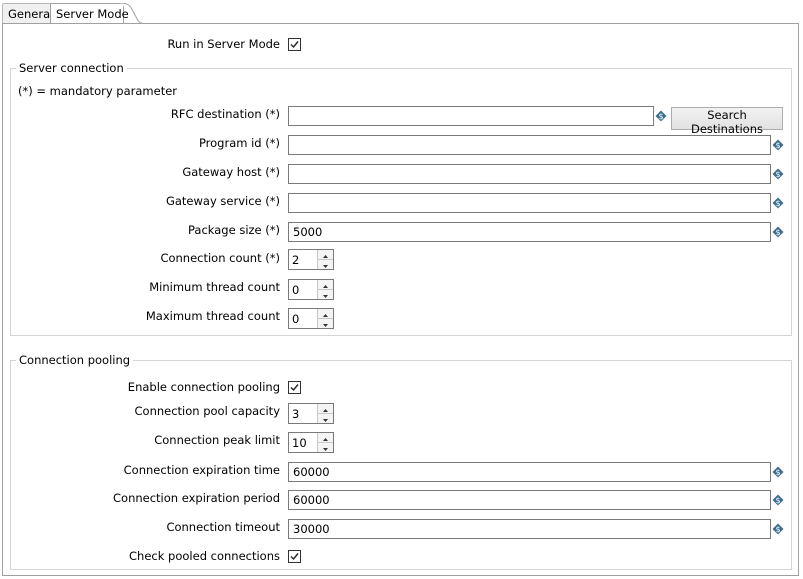  What do you see at coordinates (296, 319) in the screenshot?
I see `max-thread-count-value: 0` at bounding box center [296, 319].